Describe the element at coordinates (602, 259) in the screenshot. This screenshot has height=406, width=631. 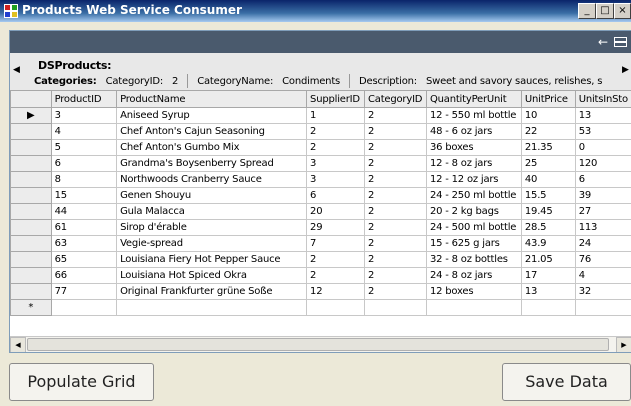
I see `table-cell: 76` at that location.